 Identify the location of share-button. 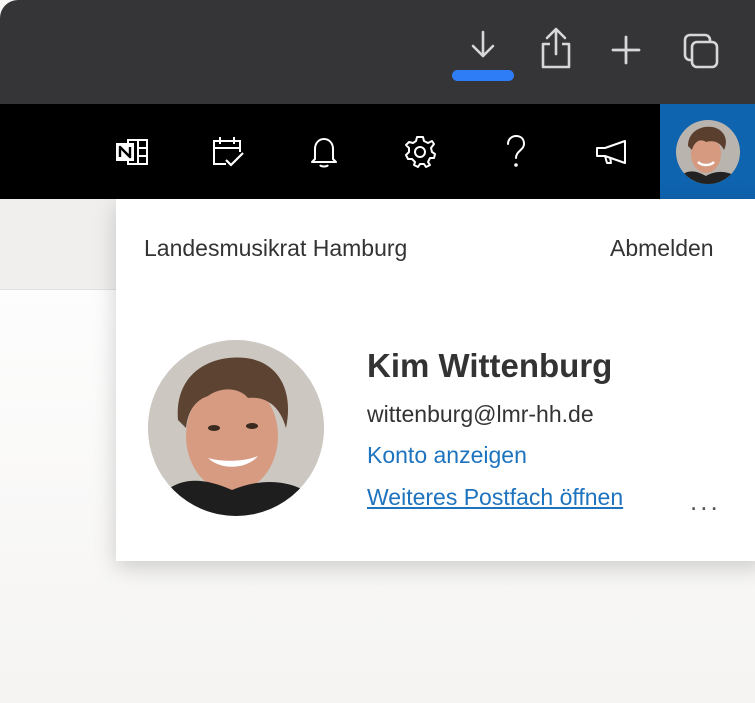
(556, 48).